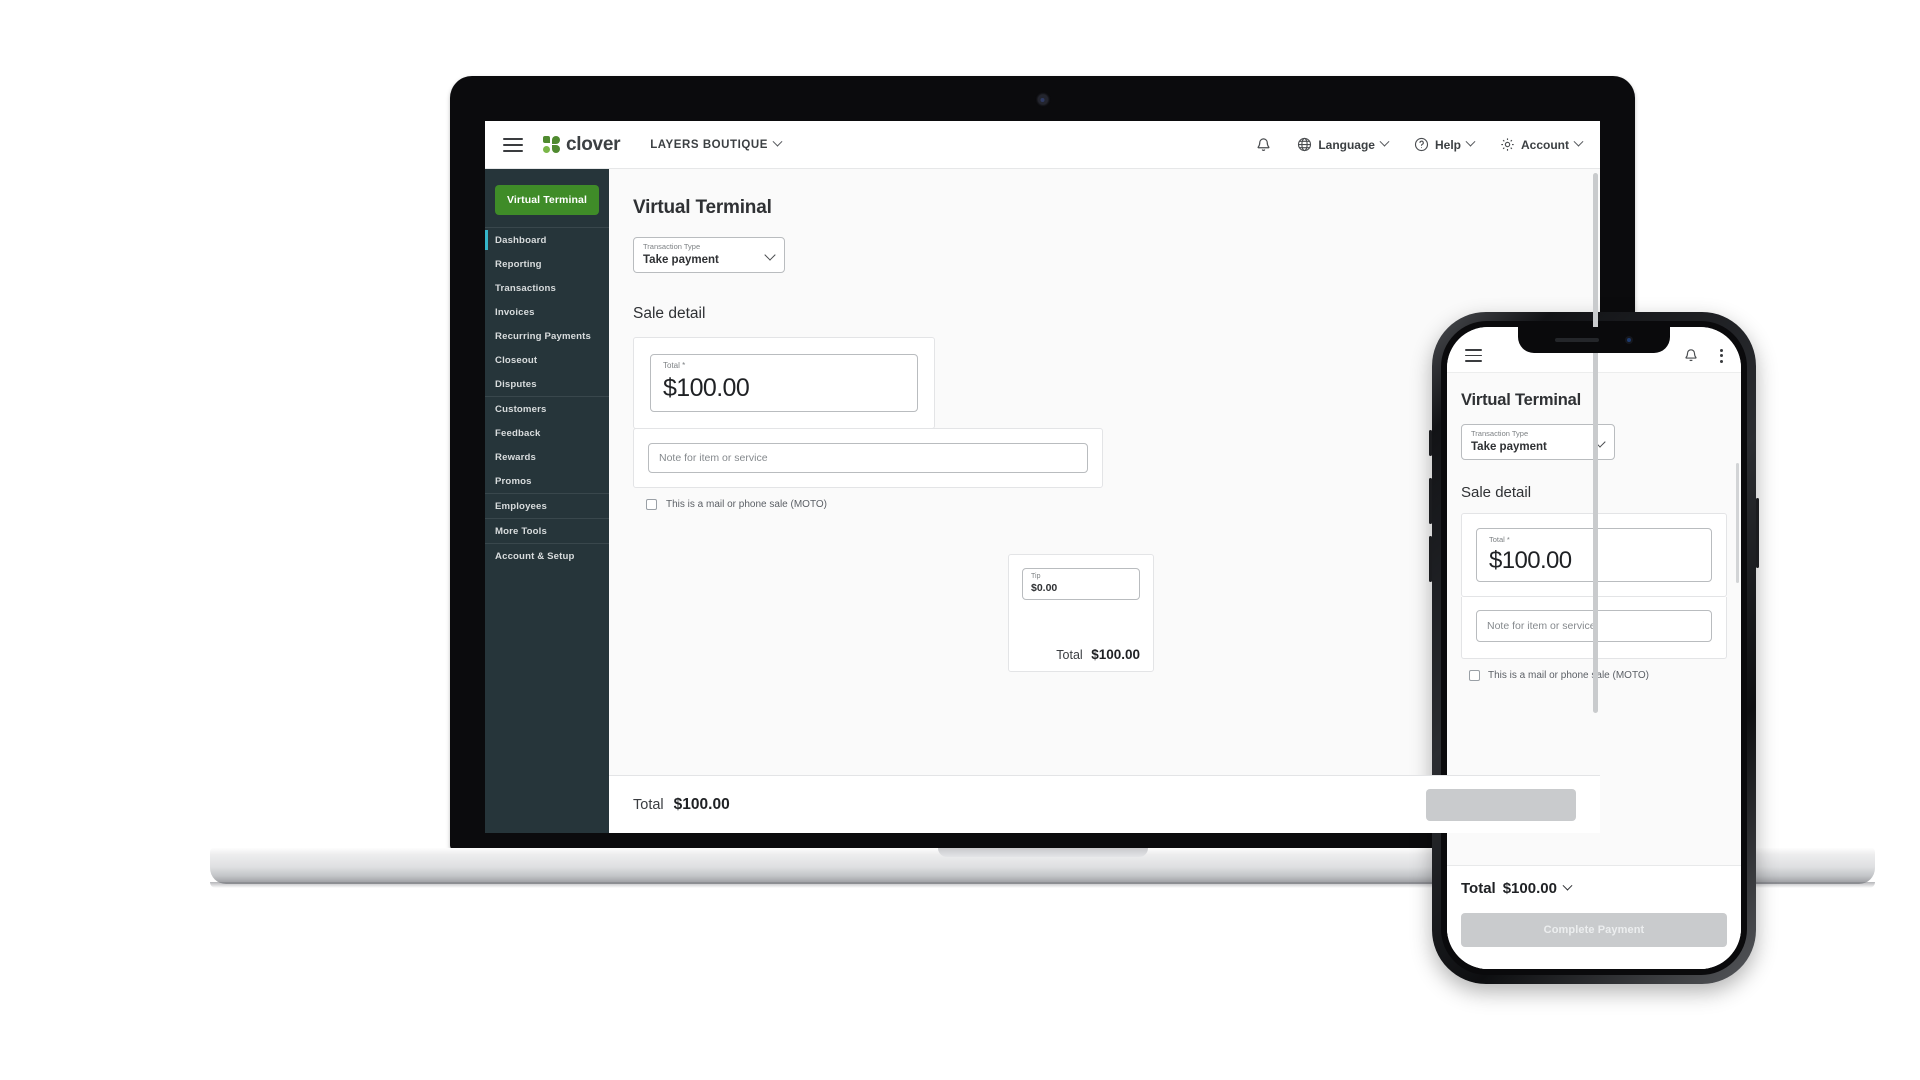 This screenshot has width=1920, height=1080. Describe the element at coordinates (1081, 613) in the screenshot. I see `tip-card: Tip $0.00 Total $100.00` at that location.